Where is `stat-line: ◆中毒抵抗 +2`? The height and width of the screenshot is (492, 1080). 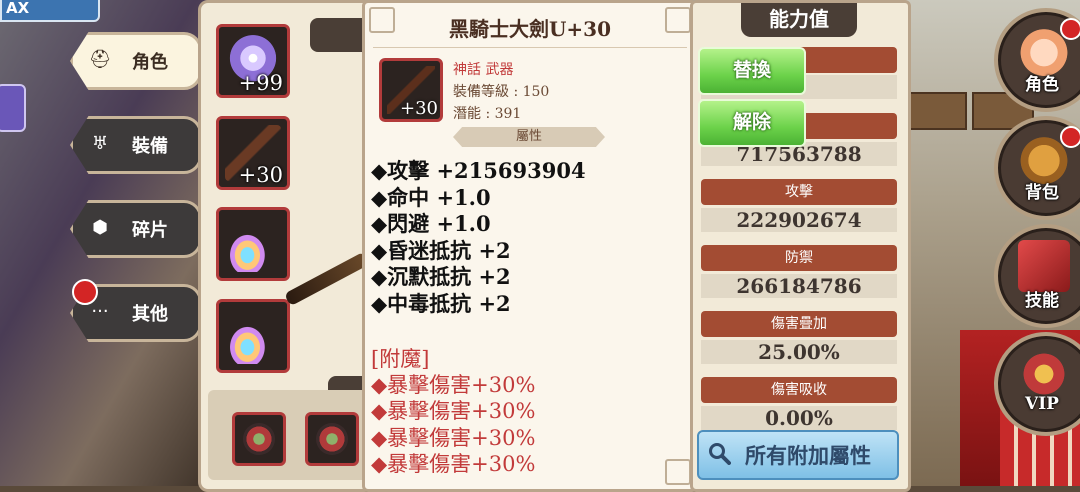 stat-line: ◆中毒抵抗 +2 is located at coordinates (441, 303).